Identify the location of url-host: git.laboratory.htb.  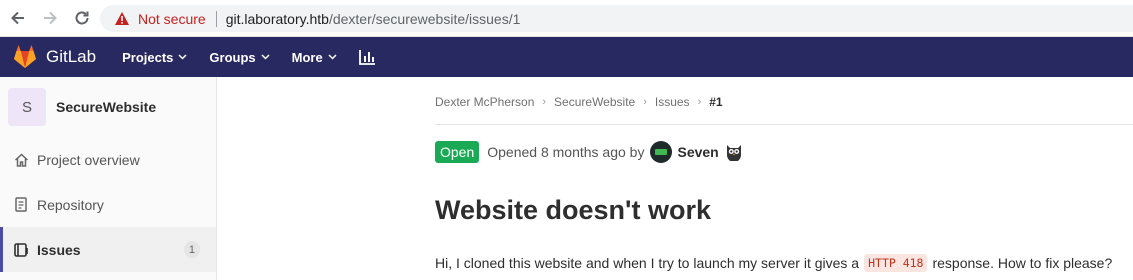
(277, 18).